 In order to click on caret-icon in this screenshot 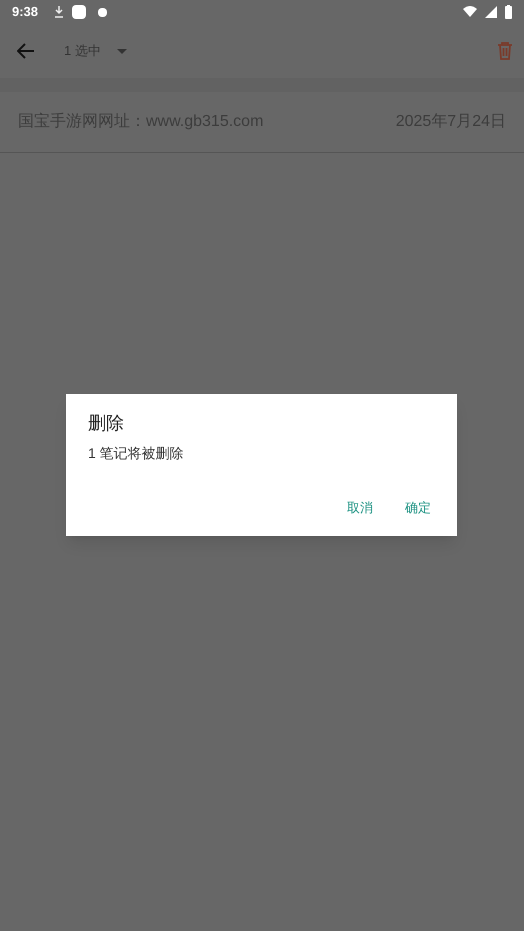, I will do `click(121, 51)`.